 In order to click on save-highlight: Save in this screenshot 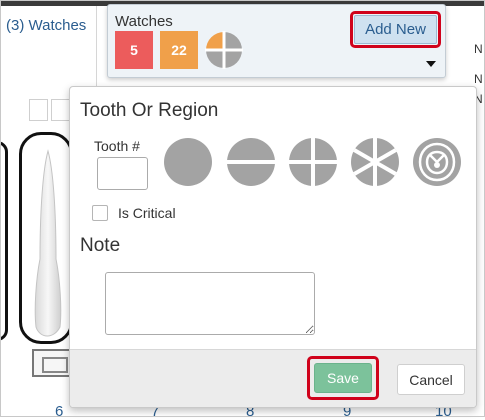, I will do `click(343, 378)`.